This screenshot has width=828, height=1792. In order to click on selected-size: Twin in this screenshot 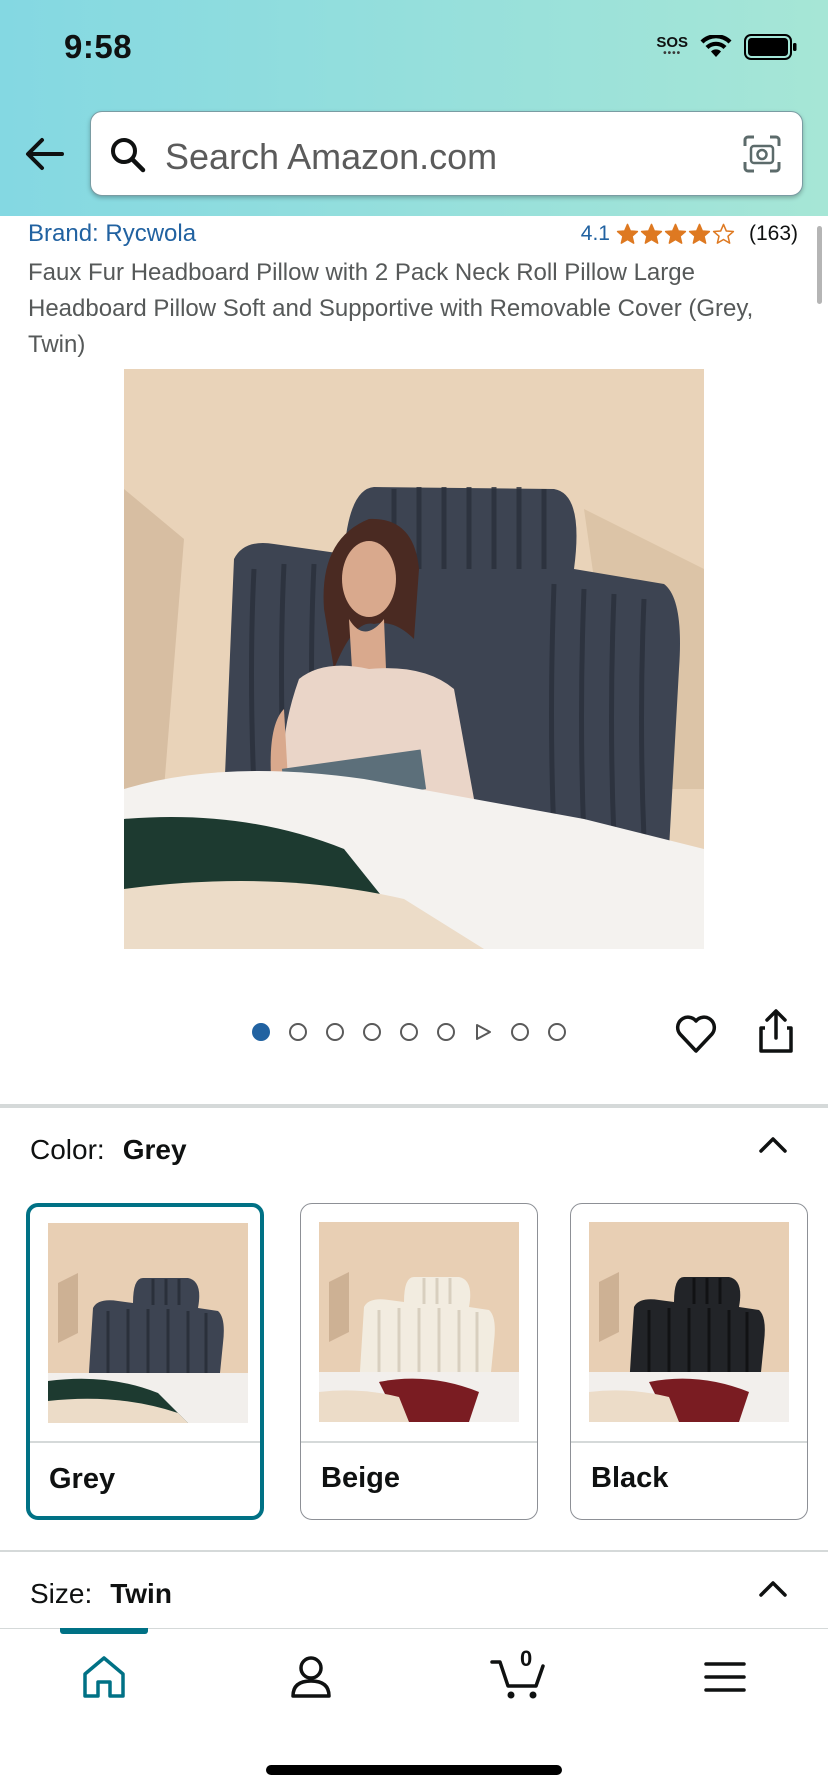, I will do `click(141, 1593)`.